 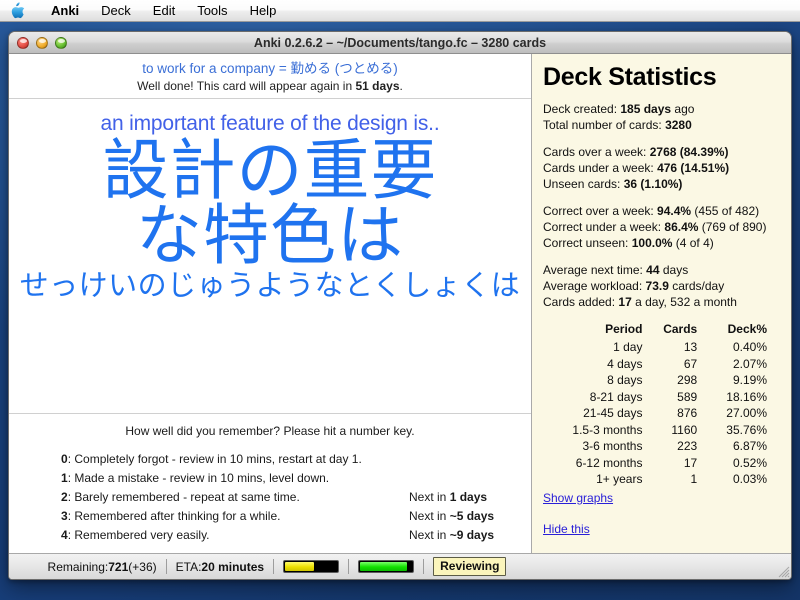 I want to click on cell-period: 1.5-3 months, so click(x=607, y=429).